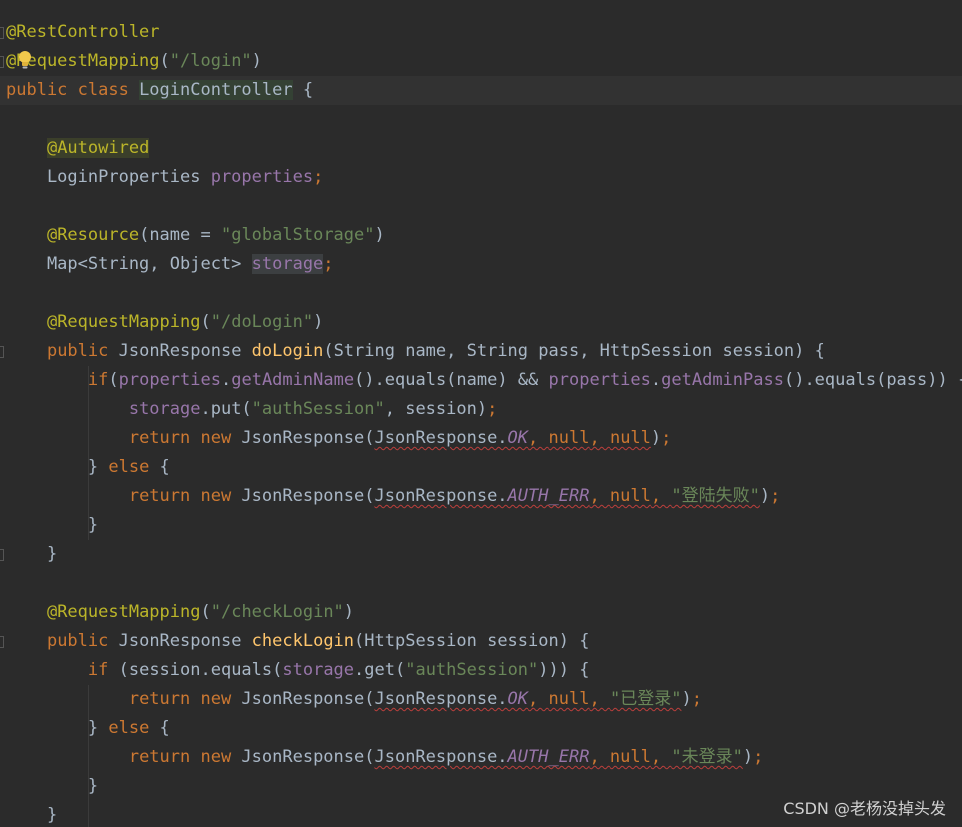  What do you see at coordinates (481, 612) in the screenshot?
I see `code-line: @RequestMapping("/checkLogin")` at bounding box center [481, 612].